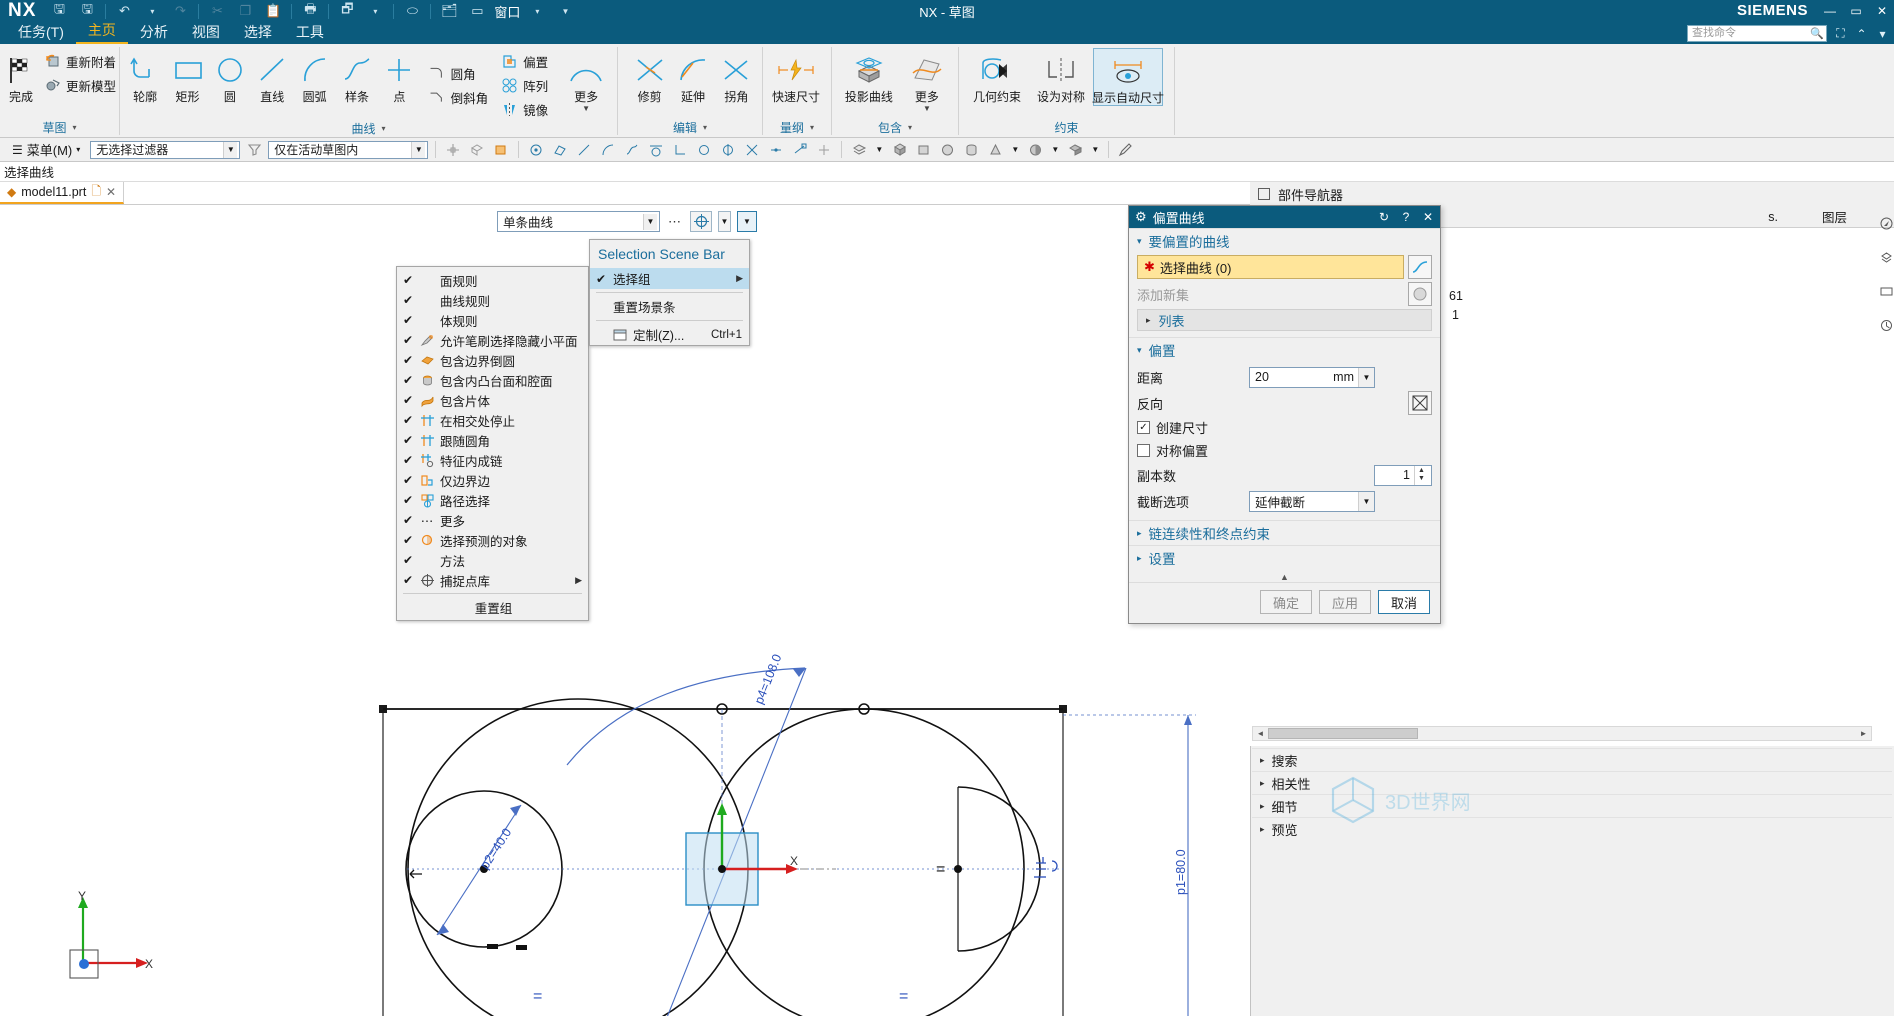  What do you see at coordinates (310, 33) in the screenshot?
I see `tab-tools: 工具` at bounding box center [310, 33].